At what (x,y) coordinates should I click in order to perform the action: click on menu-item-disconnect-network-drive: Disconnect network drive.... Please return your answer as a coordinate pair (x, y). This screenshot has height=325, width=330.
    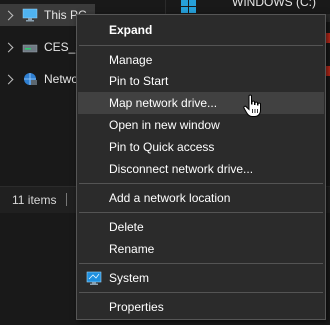
    Looking at the image, I should click on (201, 169).